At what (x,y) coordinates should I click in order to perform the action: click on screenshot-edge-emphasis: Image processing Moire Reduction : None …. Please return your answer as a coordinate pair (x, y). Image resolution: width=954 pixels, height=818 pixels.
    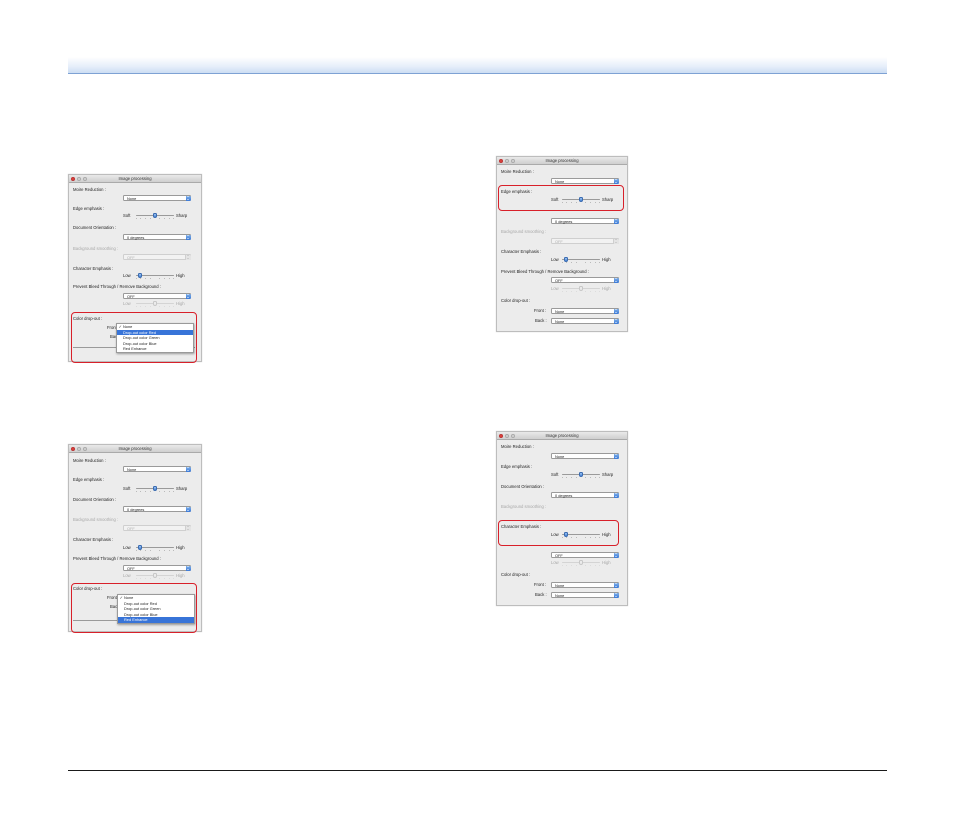
    Looking at the image, I should click on (562, 244).